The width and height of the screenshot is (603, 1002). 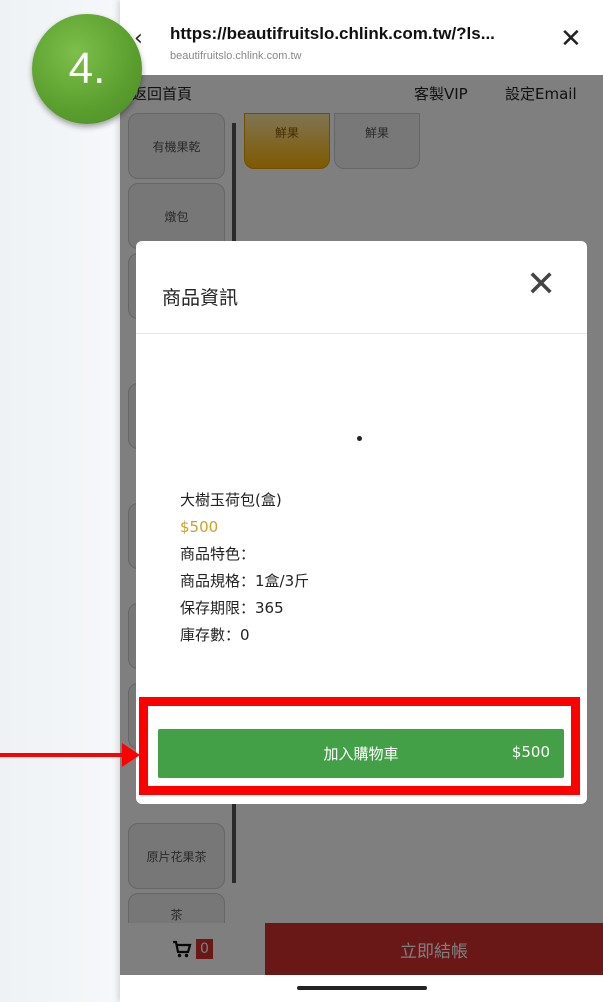 I want to click on modal-header: 商品資訊 ✕, so click(x=361, y=287).